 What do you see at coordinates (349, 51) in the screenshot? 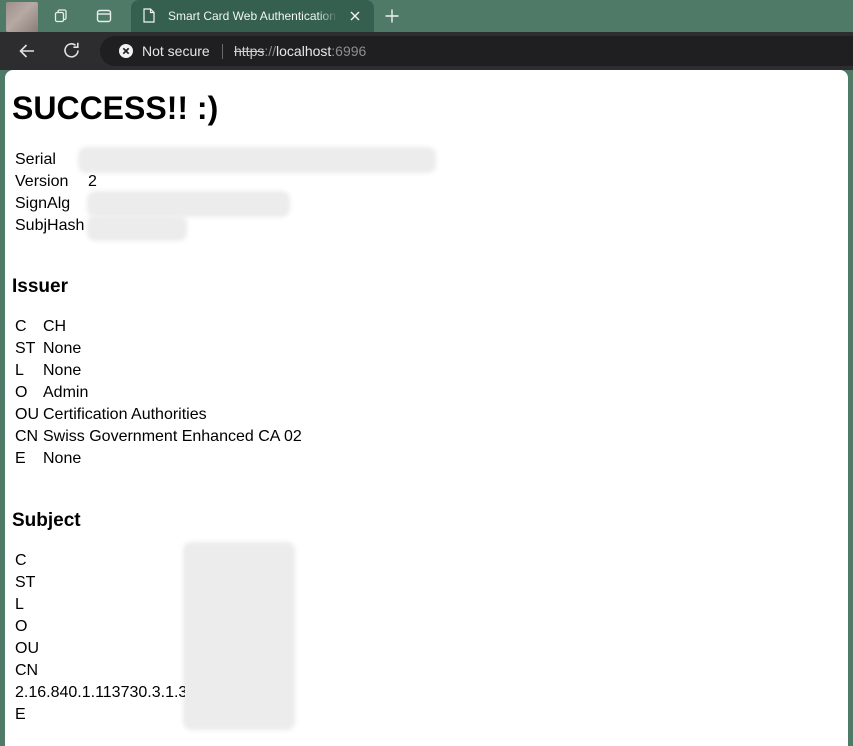
I see `url-port: :6996` at bounding box center [349, 51].